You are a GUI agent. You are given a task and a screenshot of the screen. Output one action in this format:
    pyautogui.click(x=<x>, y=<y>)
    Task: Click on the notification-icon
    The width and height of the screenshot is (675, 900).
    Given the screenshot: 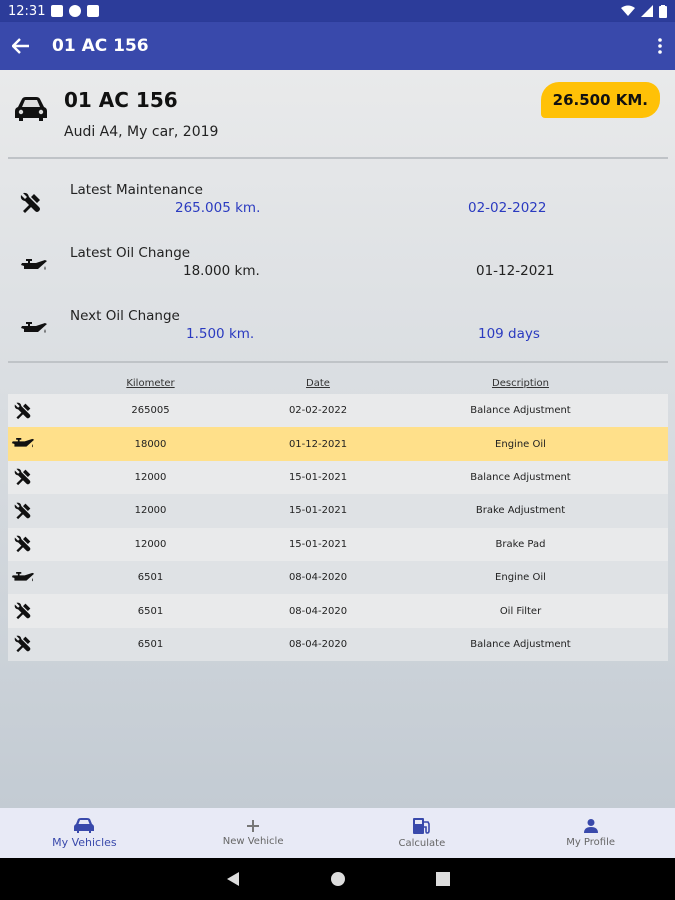 What is the action you would take?
    pyautogui.click(x=57, y=11)
    